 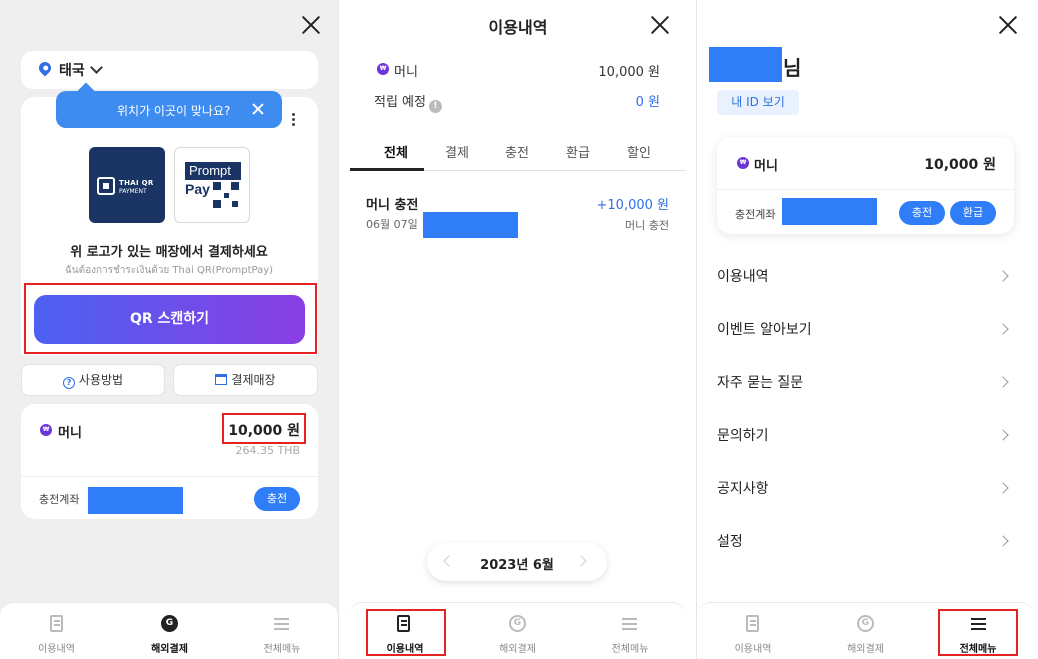 I want to click on logo-text: THAI QR, so click(x=136, y=183).